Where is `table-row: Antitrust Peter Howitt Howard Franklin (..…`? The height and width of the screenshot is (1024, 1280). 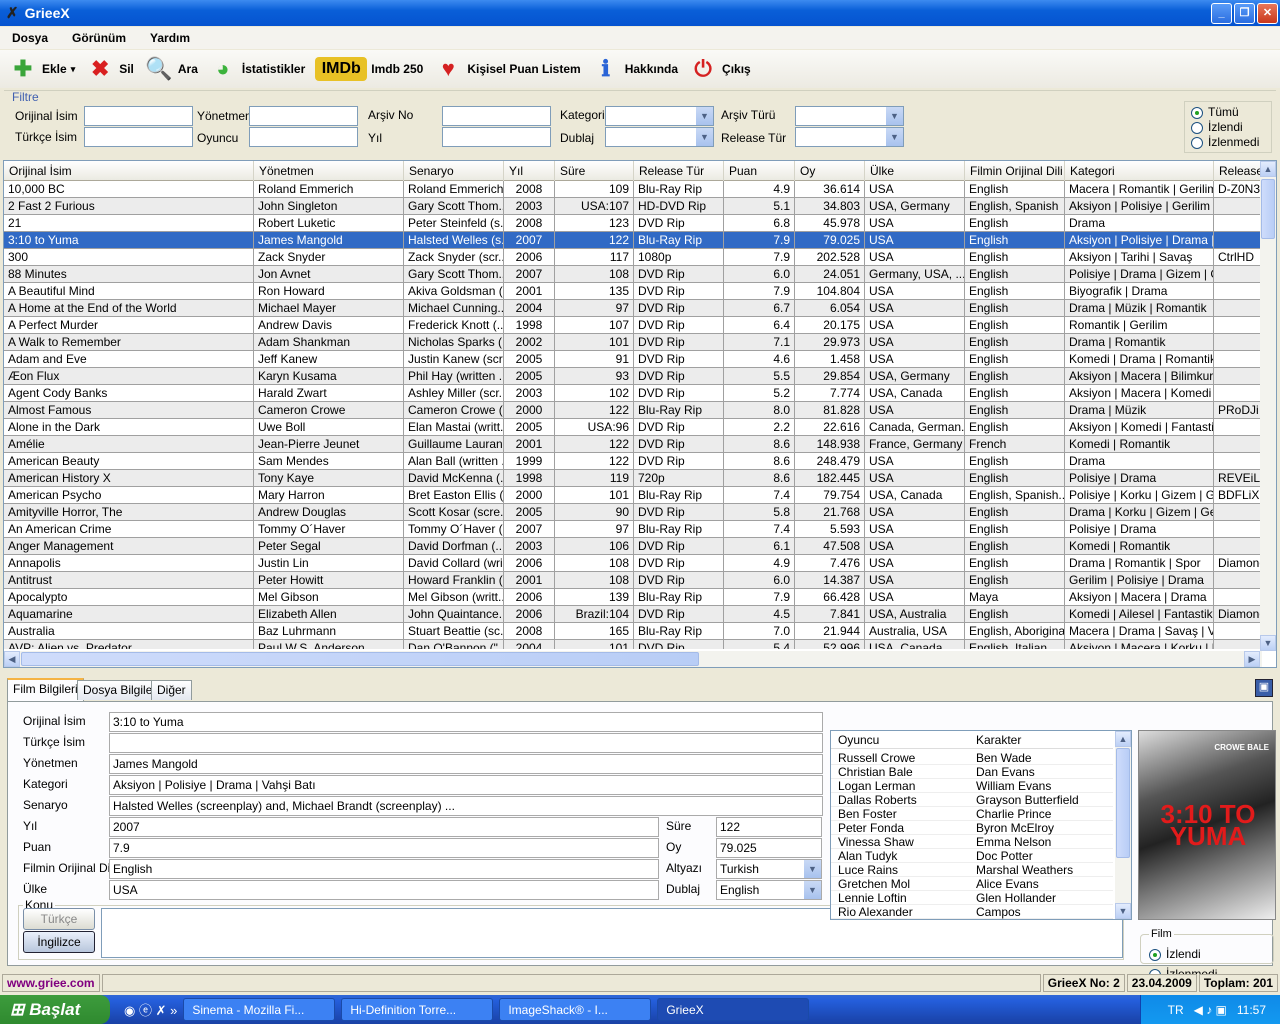 table-row: Antitrust Peter Howitt Howard Franklin (..… is located at coordinates (635, 580).